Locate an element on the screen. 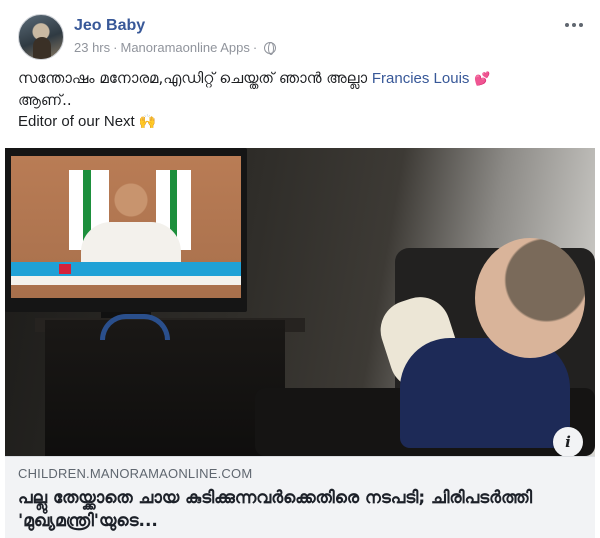  tv-channel-logo is located at coordinates (65, 269).